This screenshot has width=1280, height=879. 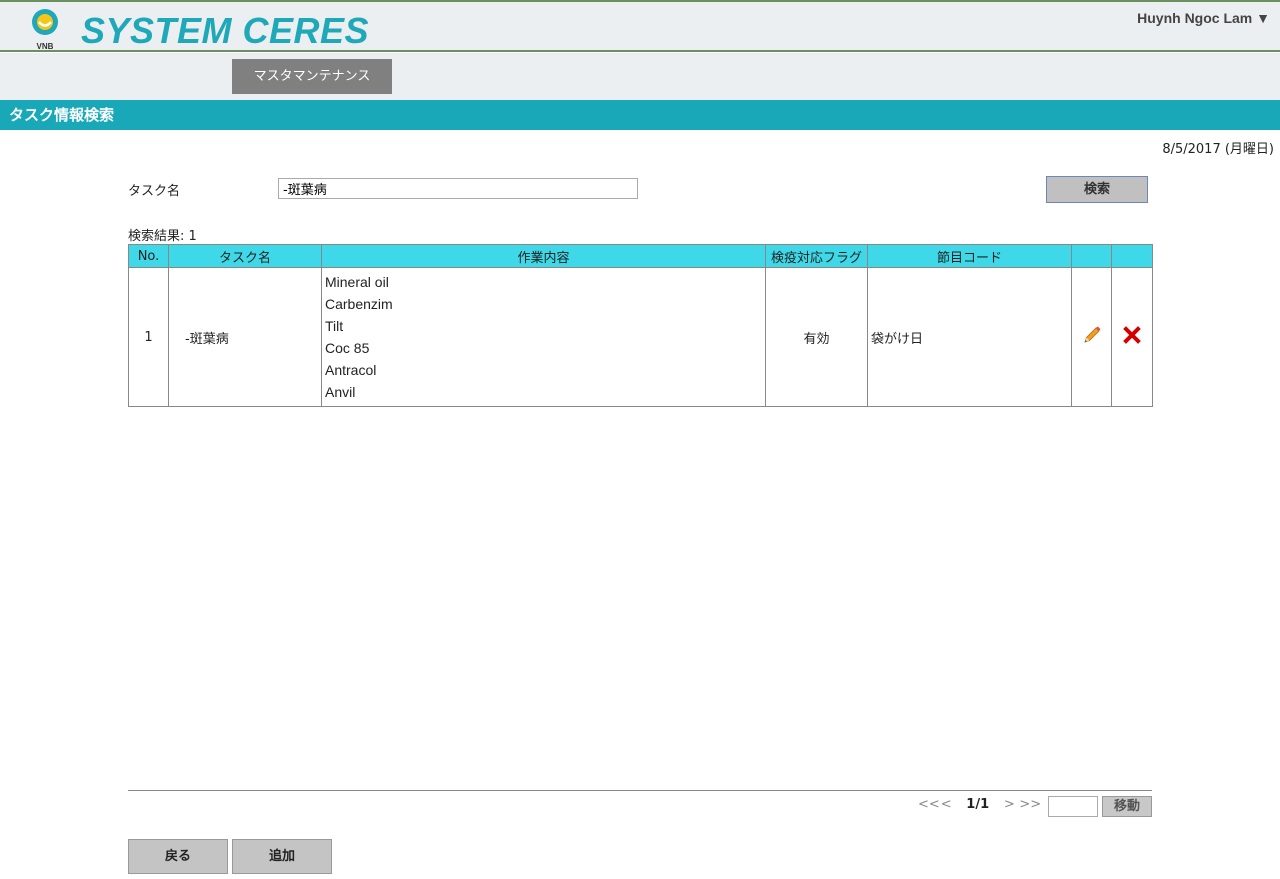 I want to click on work-item: Carbenzim, so click(x=359, y=304).